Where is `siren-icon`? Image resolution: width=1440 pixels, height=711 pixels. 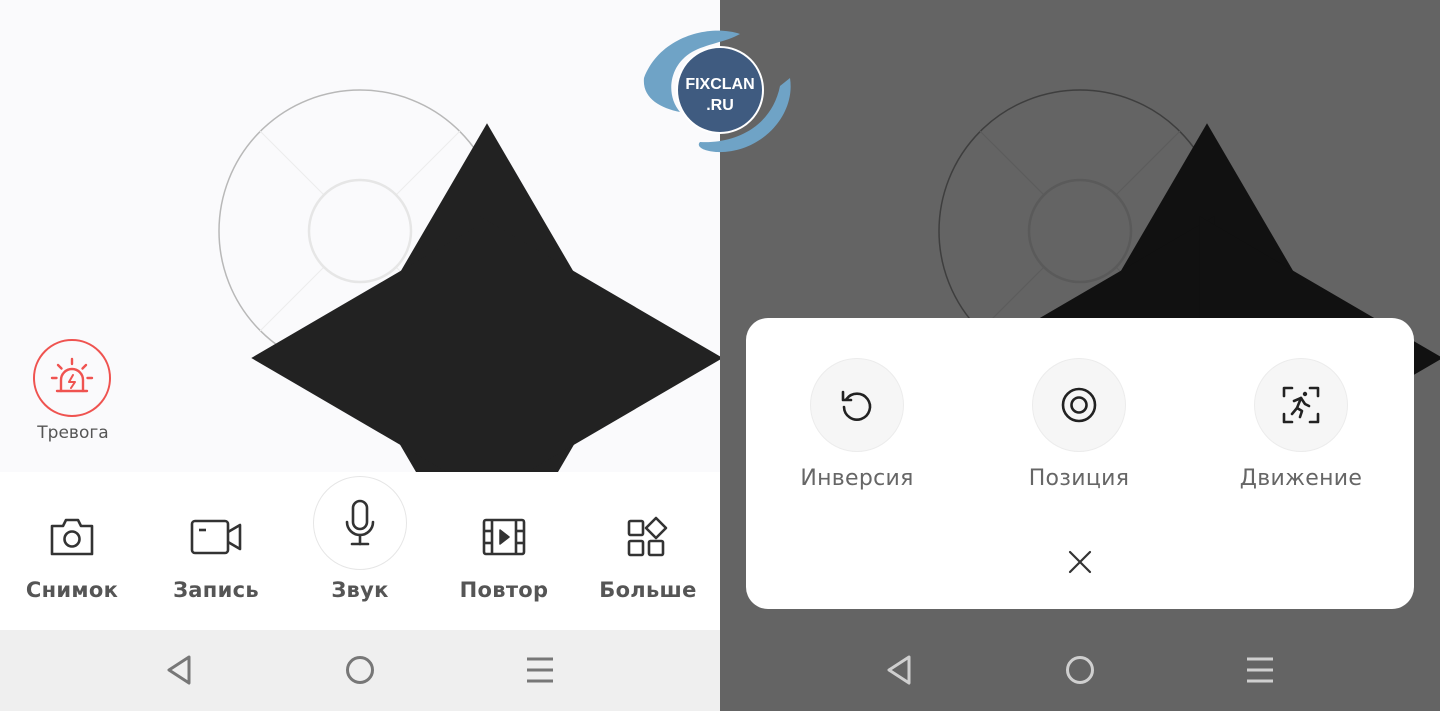 siren-icon is located at coordinates (72, 375).